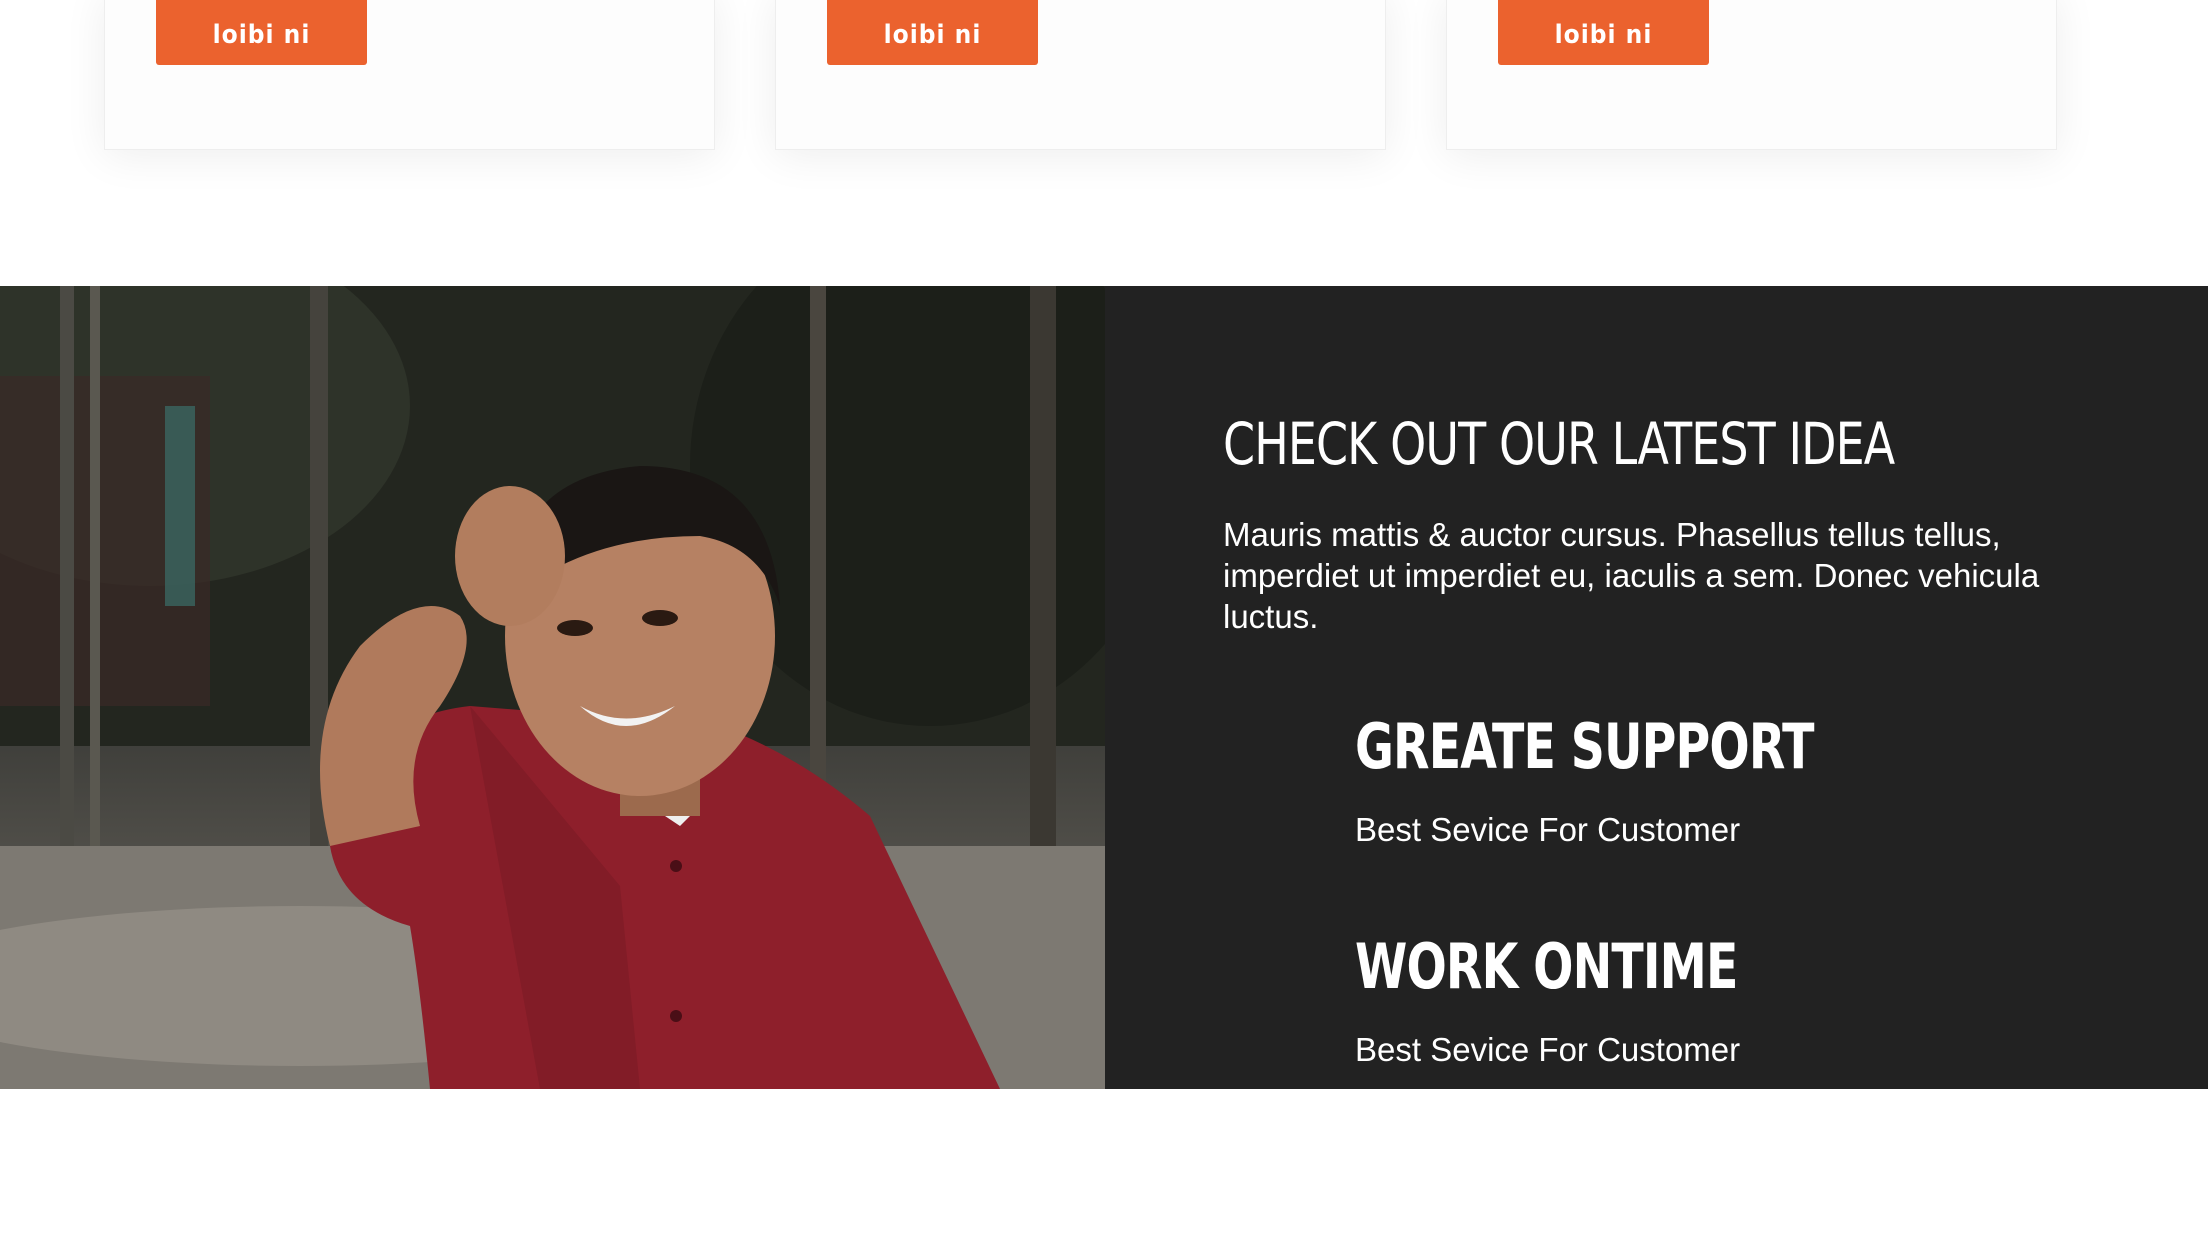 This screenshot has width=2208, height=1242. I want to click on service-title-support: GREATE SUPPORT, so click(1585, 746).